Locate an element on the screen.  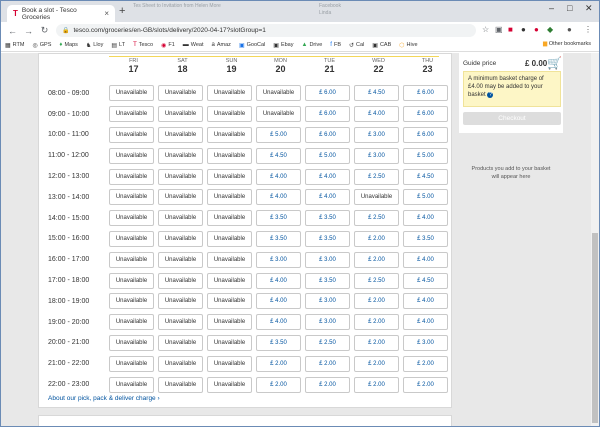
delivery-charge-link: About our pick, pack & deliver charge › is located at coordinates (104, 398).